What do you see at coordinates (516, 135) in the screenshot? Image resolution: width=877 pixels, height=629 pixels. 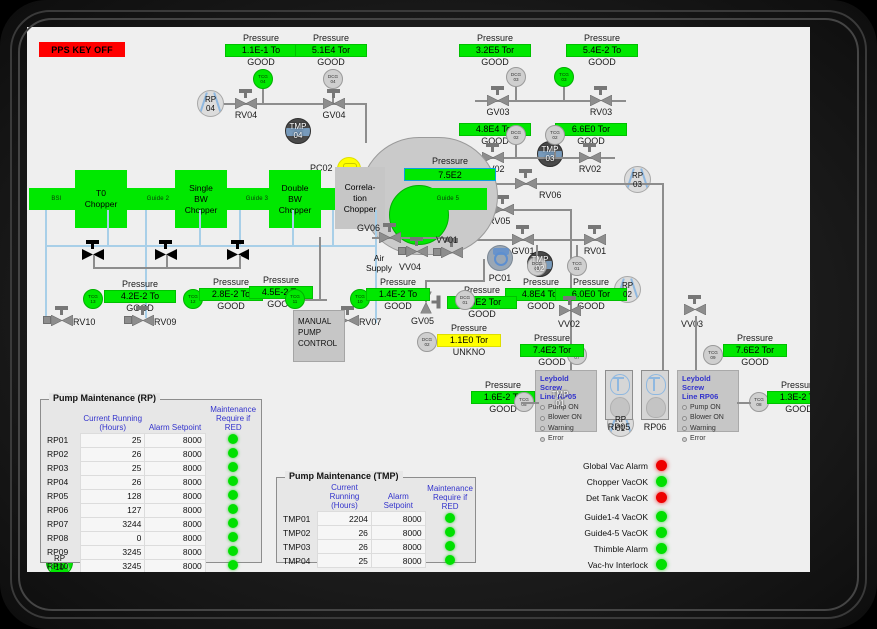 I see `gauge-dcg02: DCG 02` at bounding box center [516, 135].